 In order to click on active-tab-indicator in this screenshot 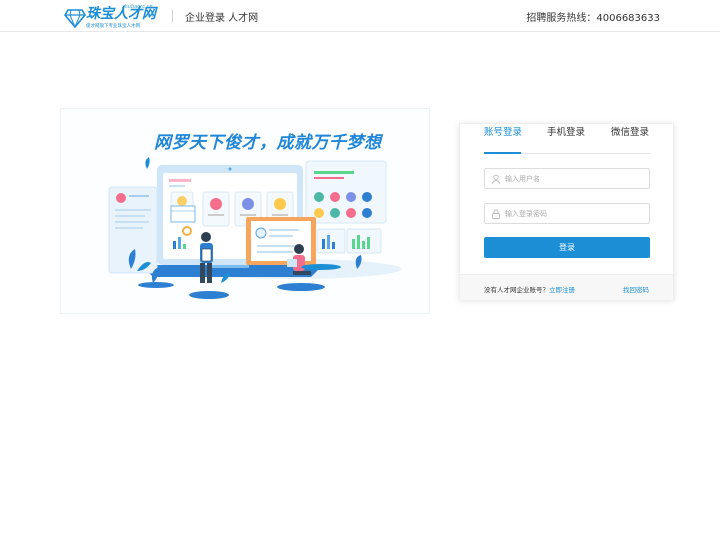, I will do `click(502, 153)`.